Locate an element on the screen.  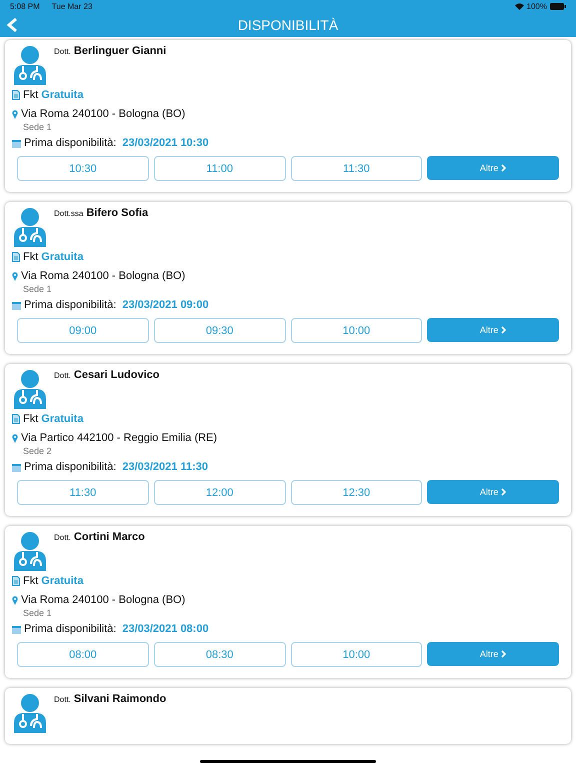
time-slot-button: 12:30 is located at coordinates (356, 492).